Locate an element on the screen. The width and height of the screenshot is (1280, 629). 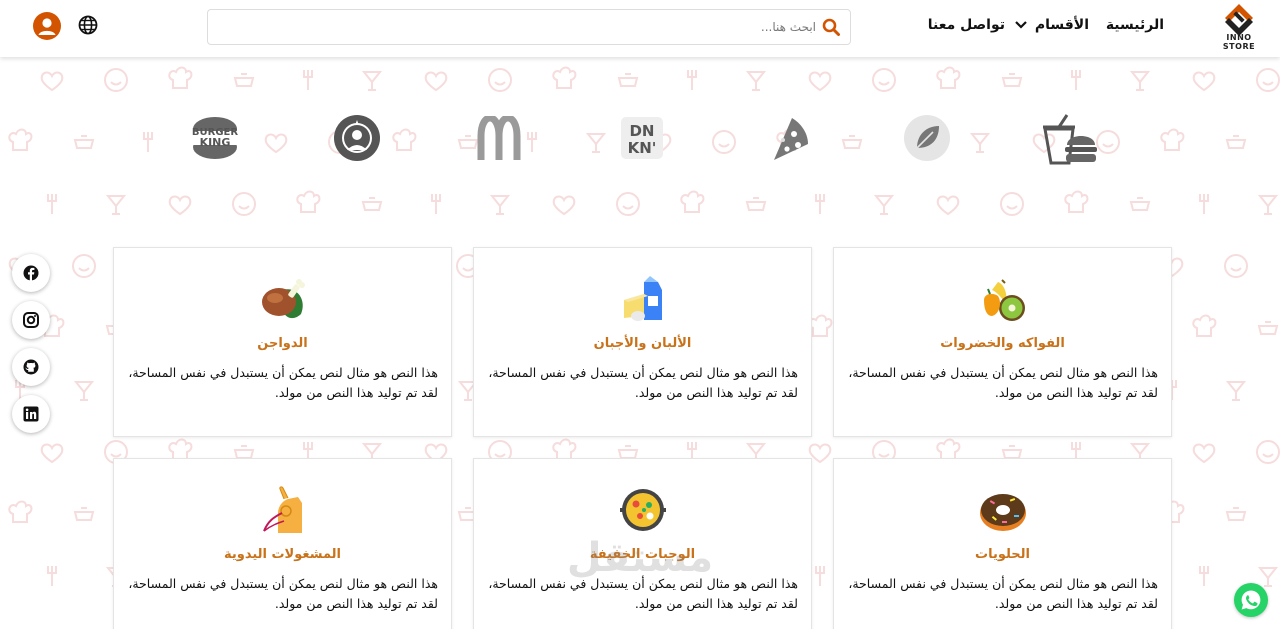
brand-burger-box is located at coordinates (1070, 138).